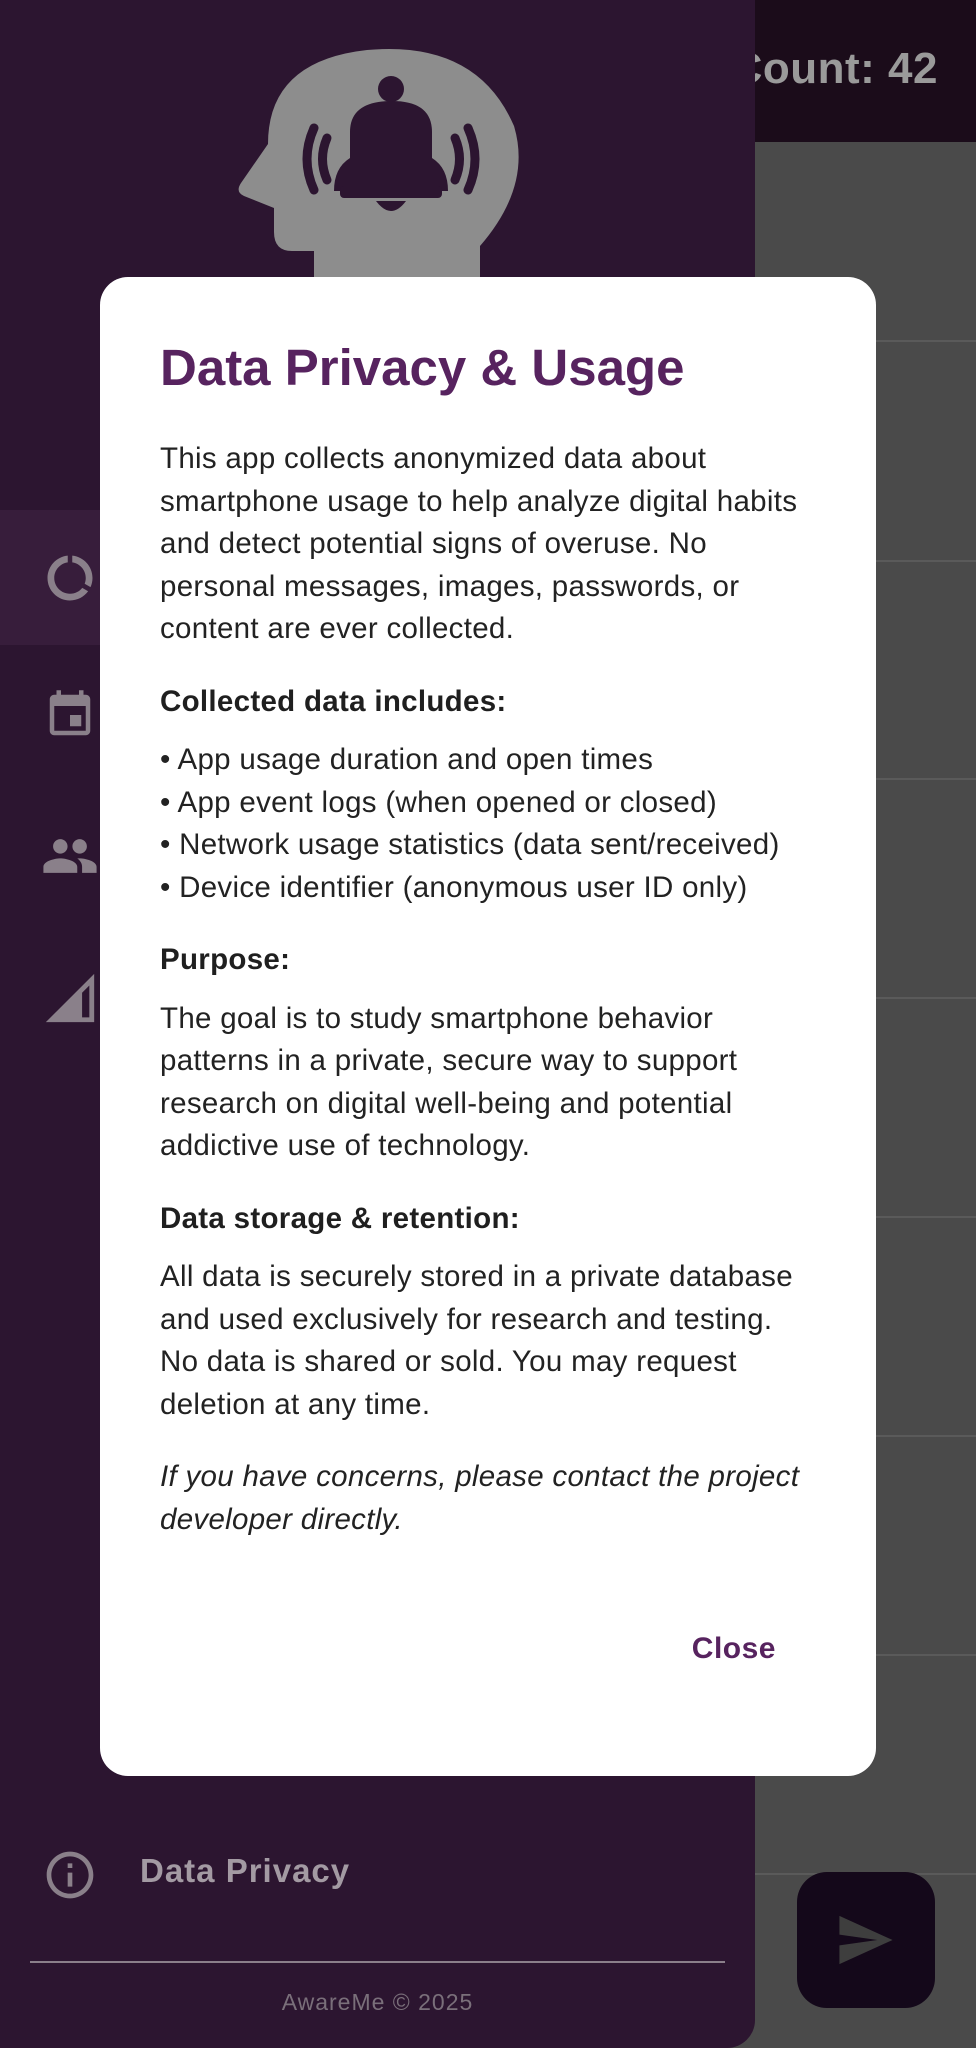 The height and width of the screenshot is (2048, 976). Describe the element at coordinates (333, 701) in the screenshot. I see `collected-heading: Collected data includes:` at that location.